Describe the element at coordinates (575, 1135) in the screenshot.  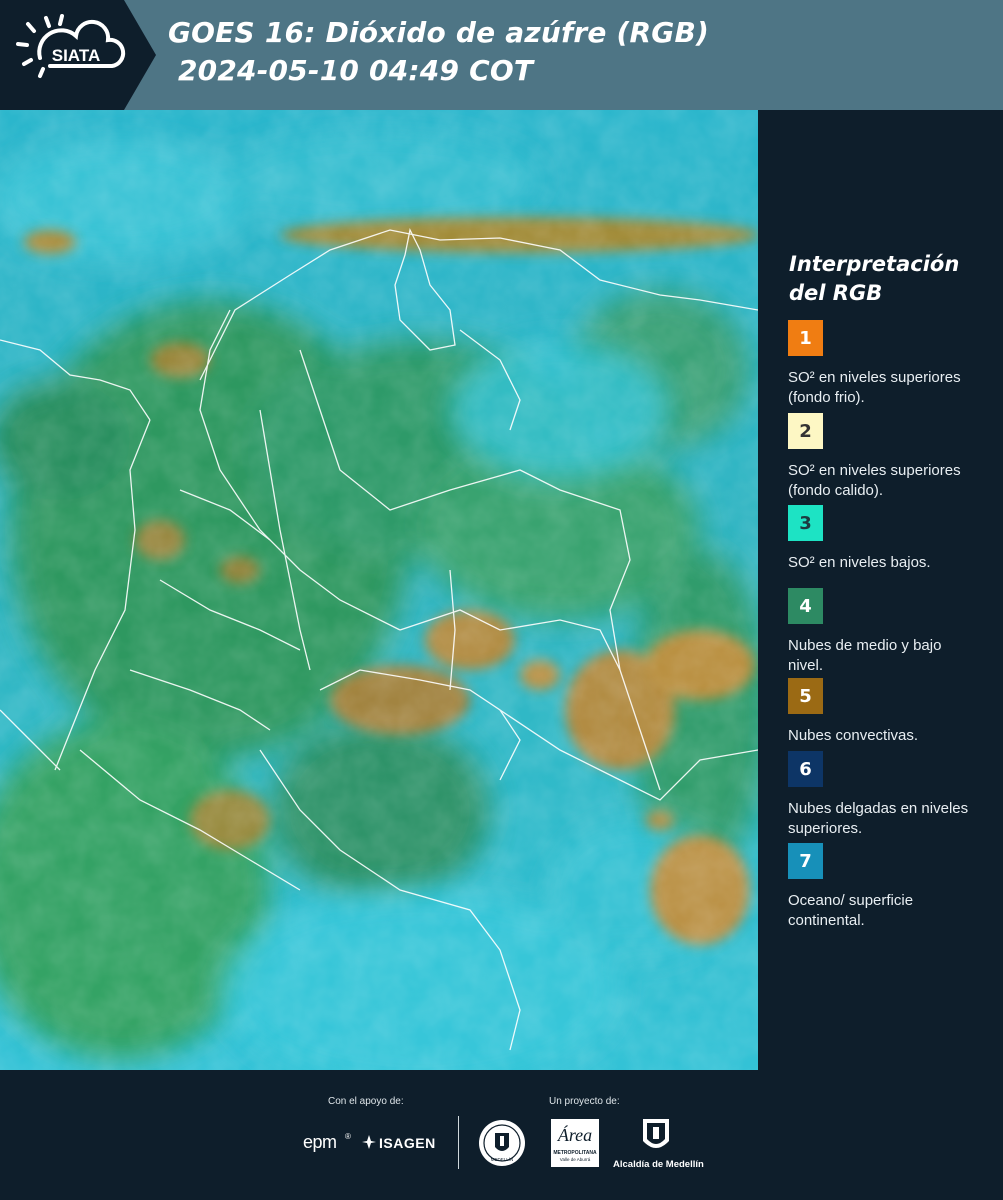
I see `area-script-text: Área` at that location.